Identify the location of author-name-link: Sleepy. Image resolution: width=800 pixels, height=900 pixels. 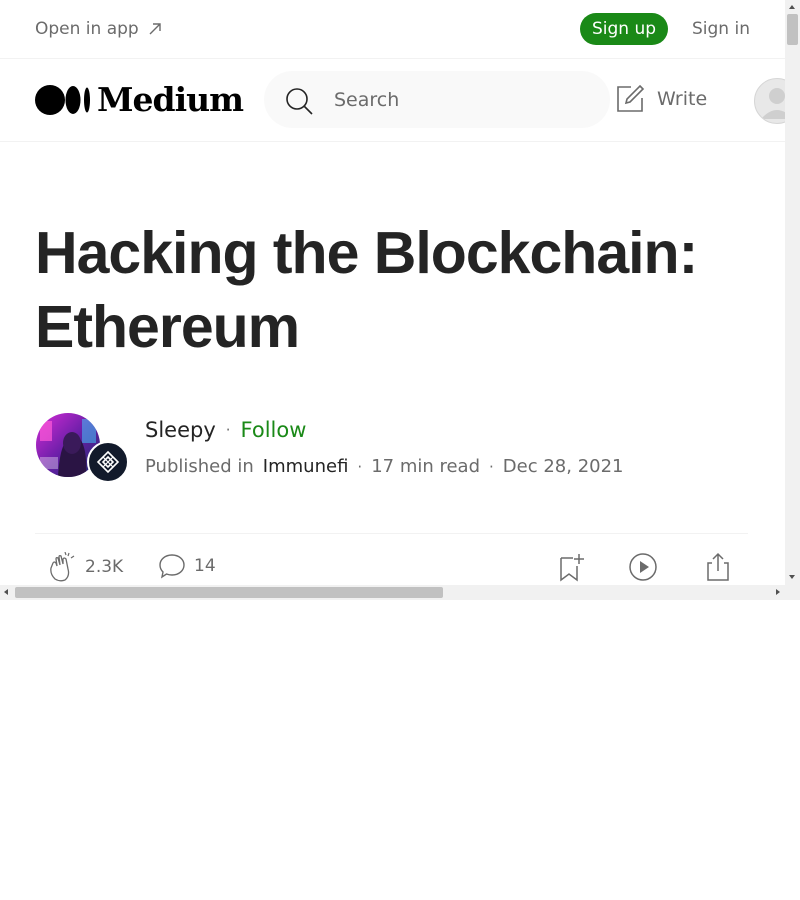
(180, 430).